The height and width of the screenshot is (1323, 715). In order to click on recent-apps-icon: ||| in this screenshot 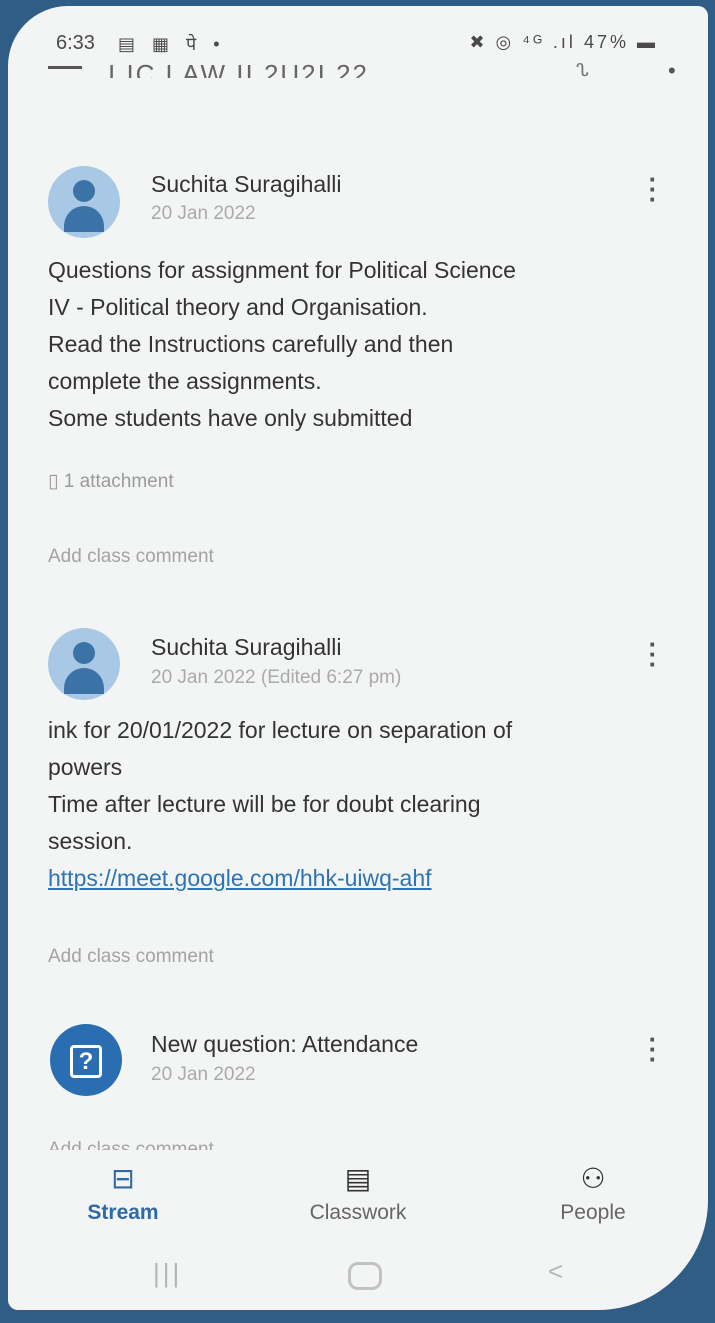, I will do `click(167, 1273)`.